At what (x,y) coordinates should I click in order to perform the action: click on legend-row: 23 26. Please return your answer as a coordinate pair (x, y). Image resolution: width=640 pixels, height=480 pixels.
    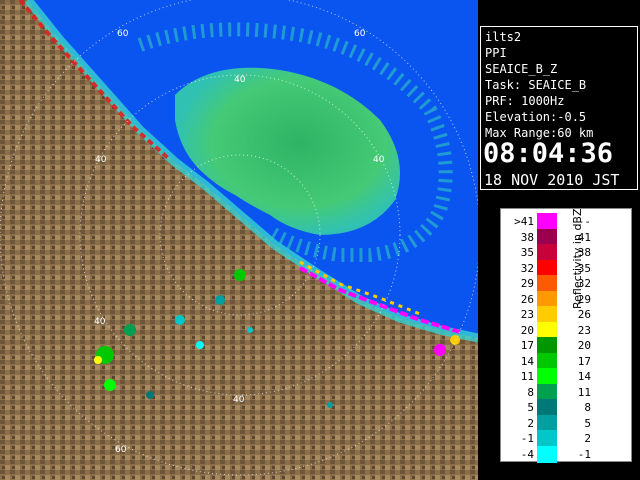
    Looking at the image, I should click on (551, 314).